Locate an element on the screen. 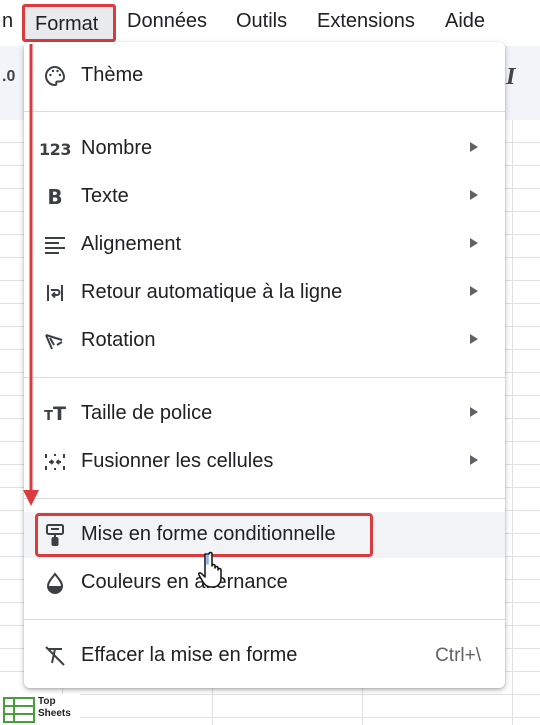 The image size is (540, 725). annotation-arrow-icon is located at coordinates (31, 275).